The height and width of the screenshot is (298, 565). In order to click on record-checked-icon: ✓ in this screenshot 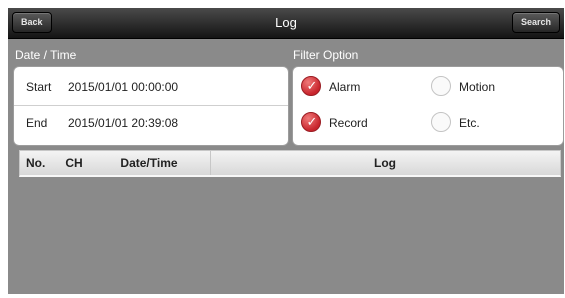, I will do `click(311, 122)`.